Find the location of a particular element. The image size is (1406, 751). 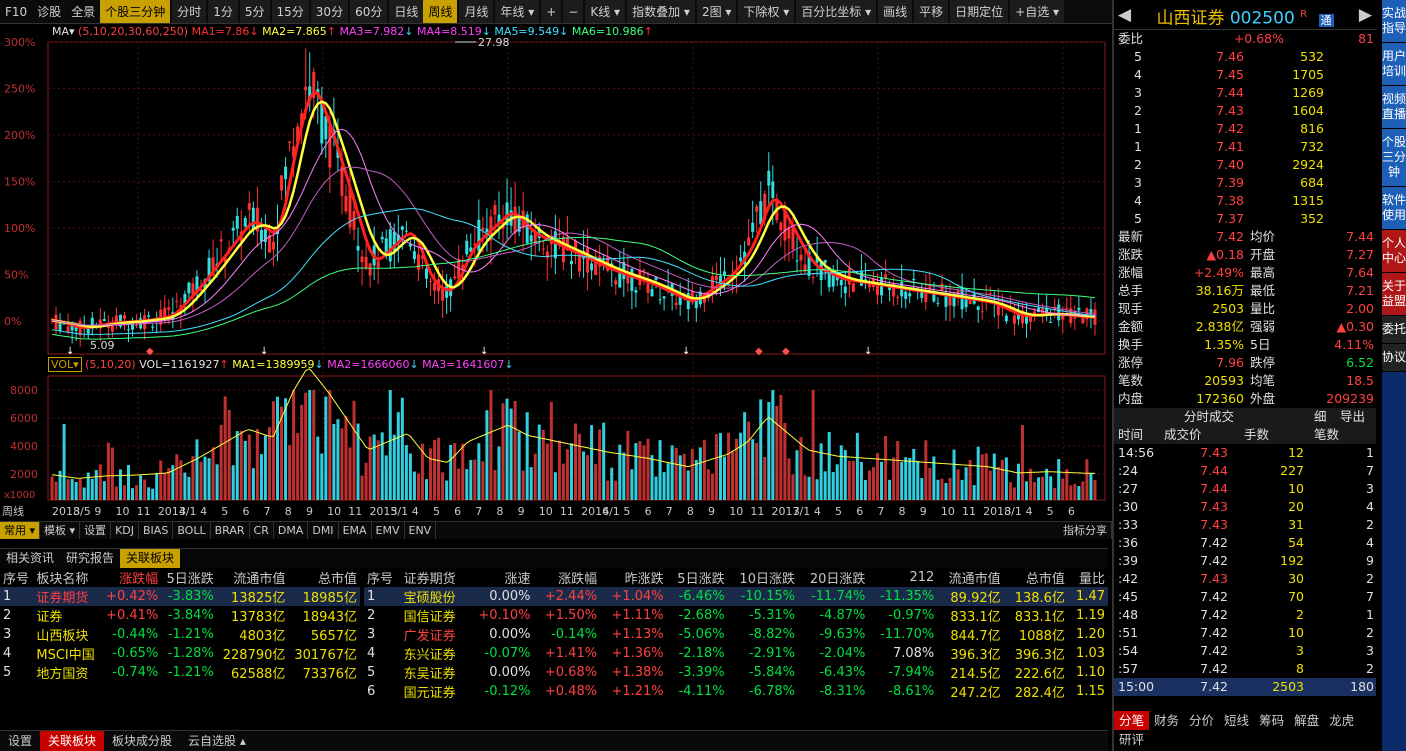

toolbar-item-10: 日线 is located at coordinates (406, 11).